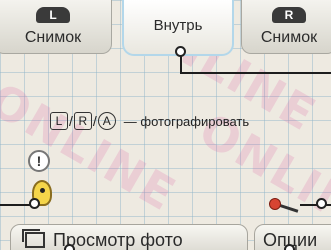 This screenshot has width=331, height=250. What do you see at coordinates (284, 205) in the screenshot?
I see `lever-icon` at bounding box center [284, 205].